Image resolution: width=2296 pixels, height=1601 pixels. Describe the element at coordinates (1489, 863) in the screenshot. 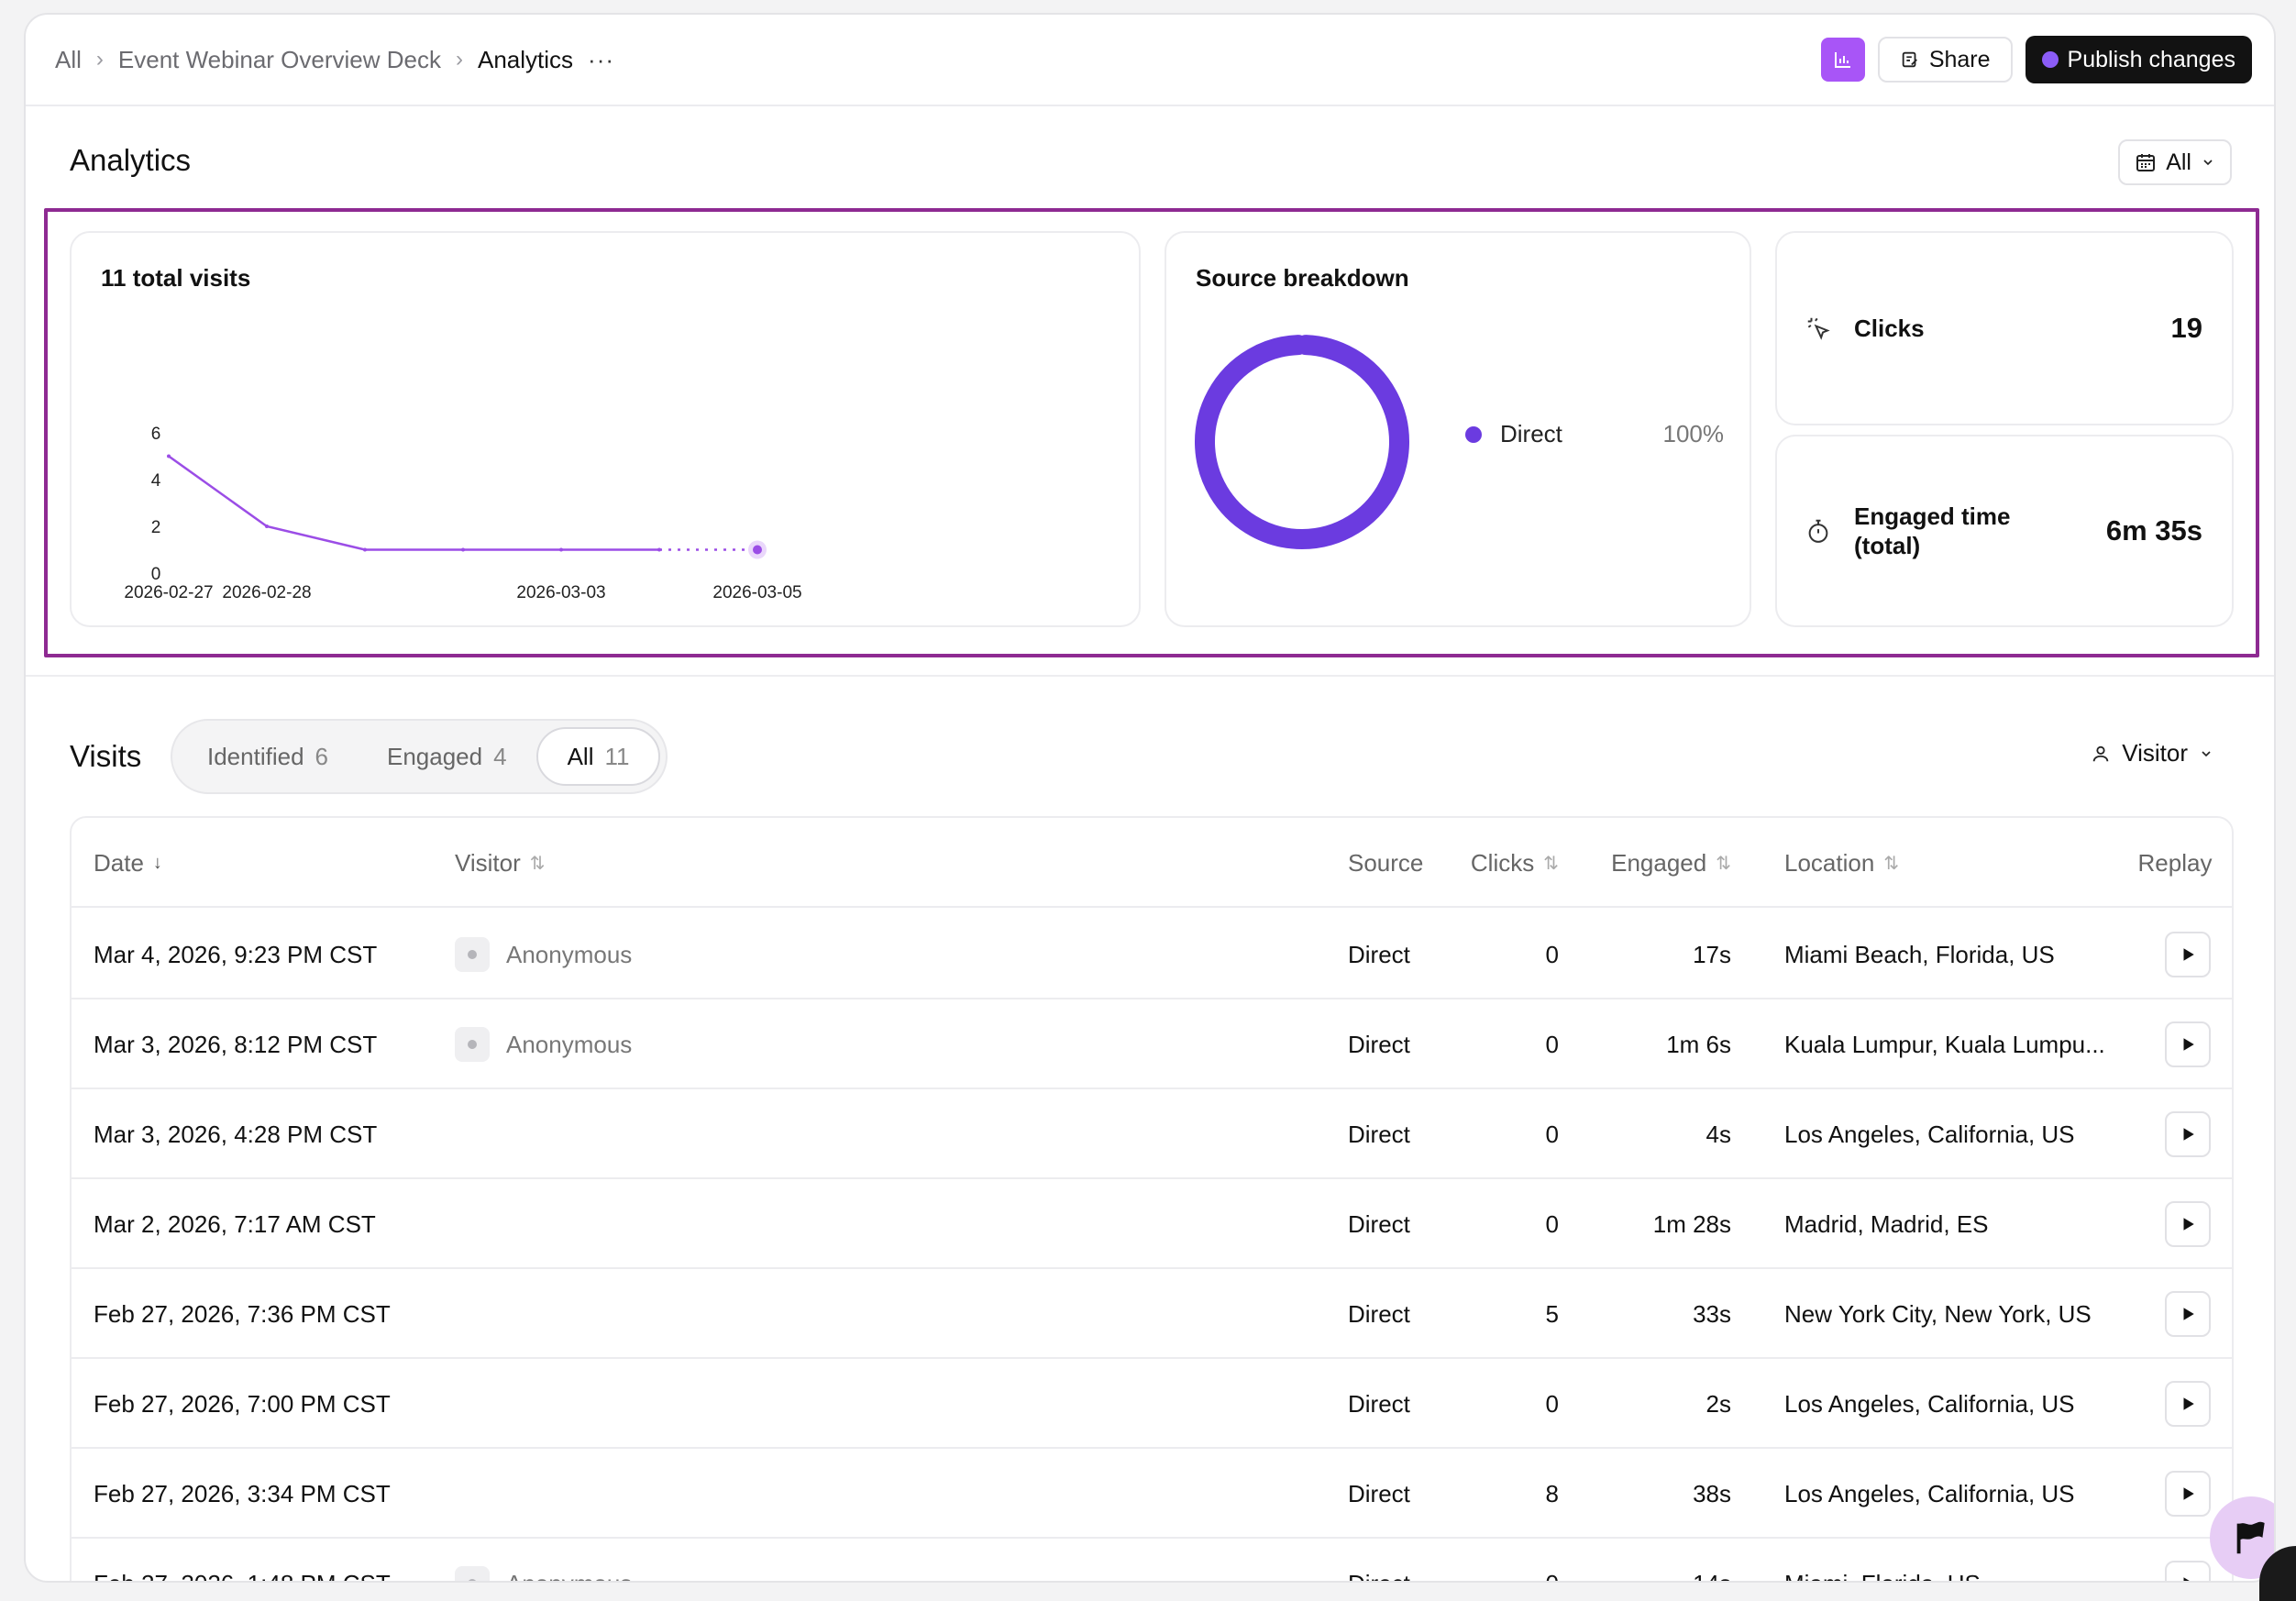

I see `column-header-clicks: Clicks ⇅` at that location.